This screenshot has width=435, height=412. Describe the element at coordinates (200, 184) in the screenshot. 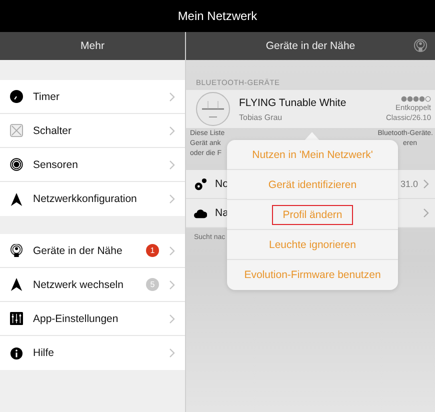

I see `gears-icon` at that location.